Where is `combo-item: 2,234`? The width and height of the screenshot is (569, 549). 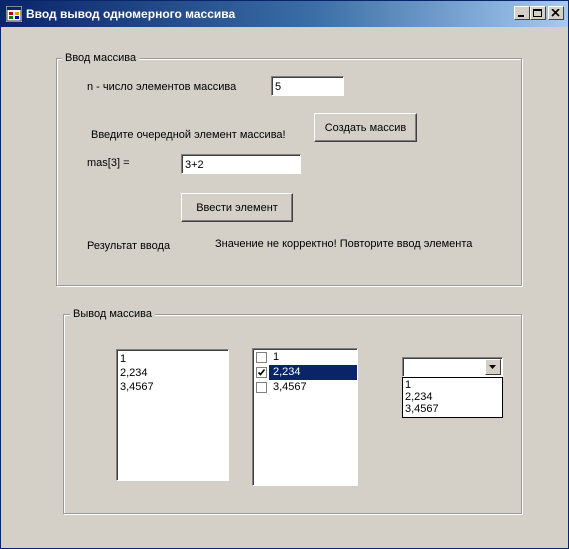 combo-item: 2,234 is located at coordinates (452, 397).